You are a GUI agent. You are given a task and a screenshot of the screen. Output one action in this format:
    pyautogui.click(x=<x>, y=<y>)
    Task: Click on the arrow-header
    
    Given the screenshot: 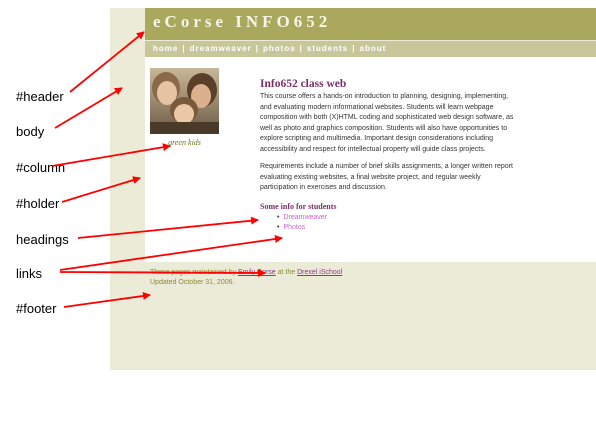 What is the action you would take?
    pyautogui.click(x=107, y=62)
    